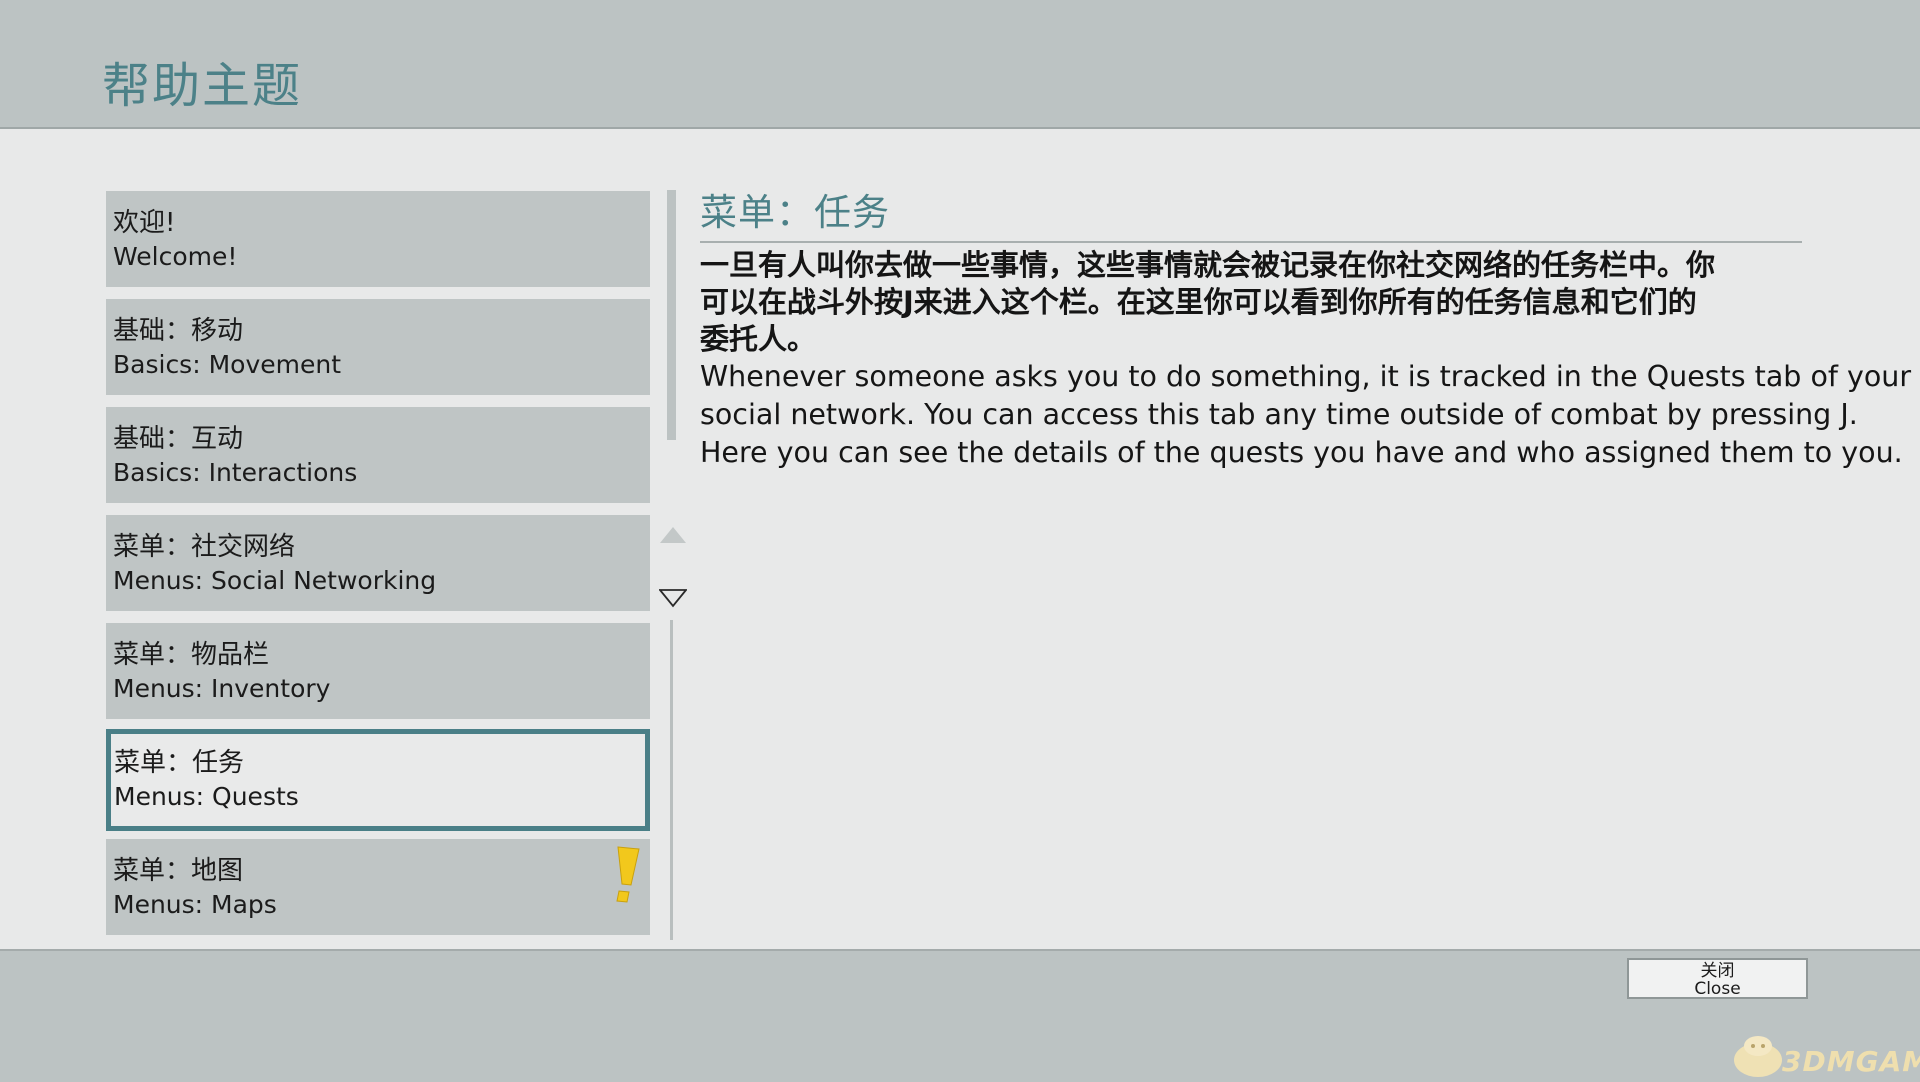 The image size is (1920, 1082). I want to click on page-title: 帮助主题, so click(202, 86).